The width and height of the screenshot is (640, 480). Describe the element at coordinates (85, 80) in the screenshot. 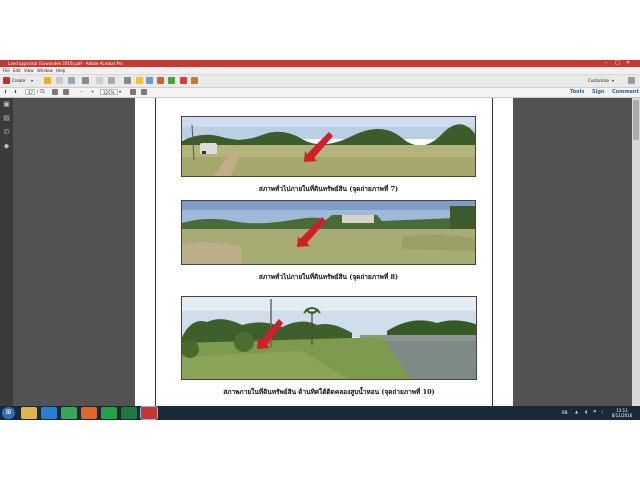

I see `email-icon` at that location.